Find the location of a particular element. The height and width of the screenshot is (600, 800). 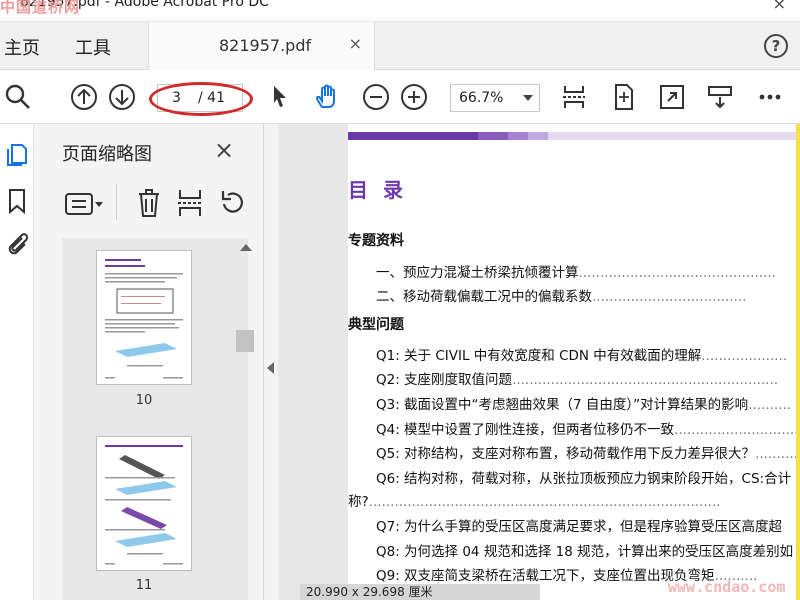

main-toolbar: 3 / 41 66.7% is located at coordinates (400, 97).